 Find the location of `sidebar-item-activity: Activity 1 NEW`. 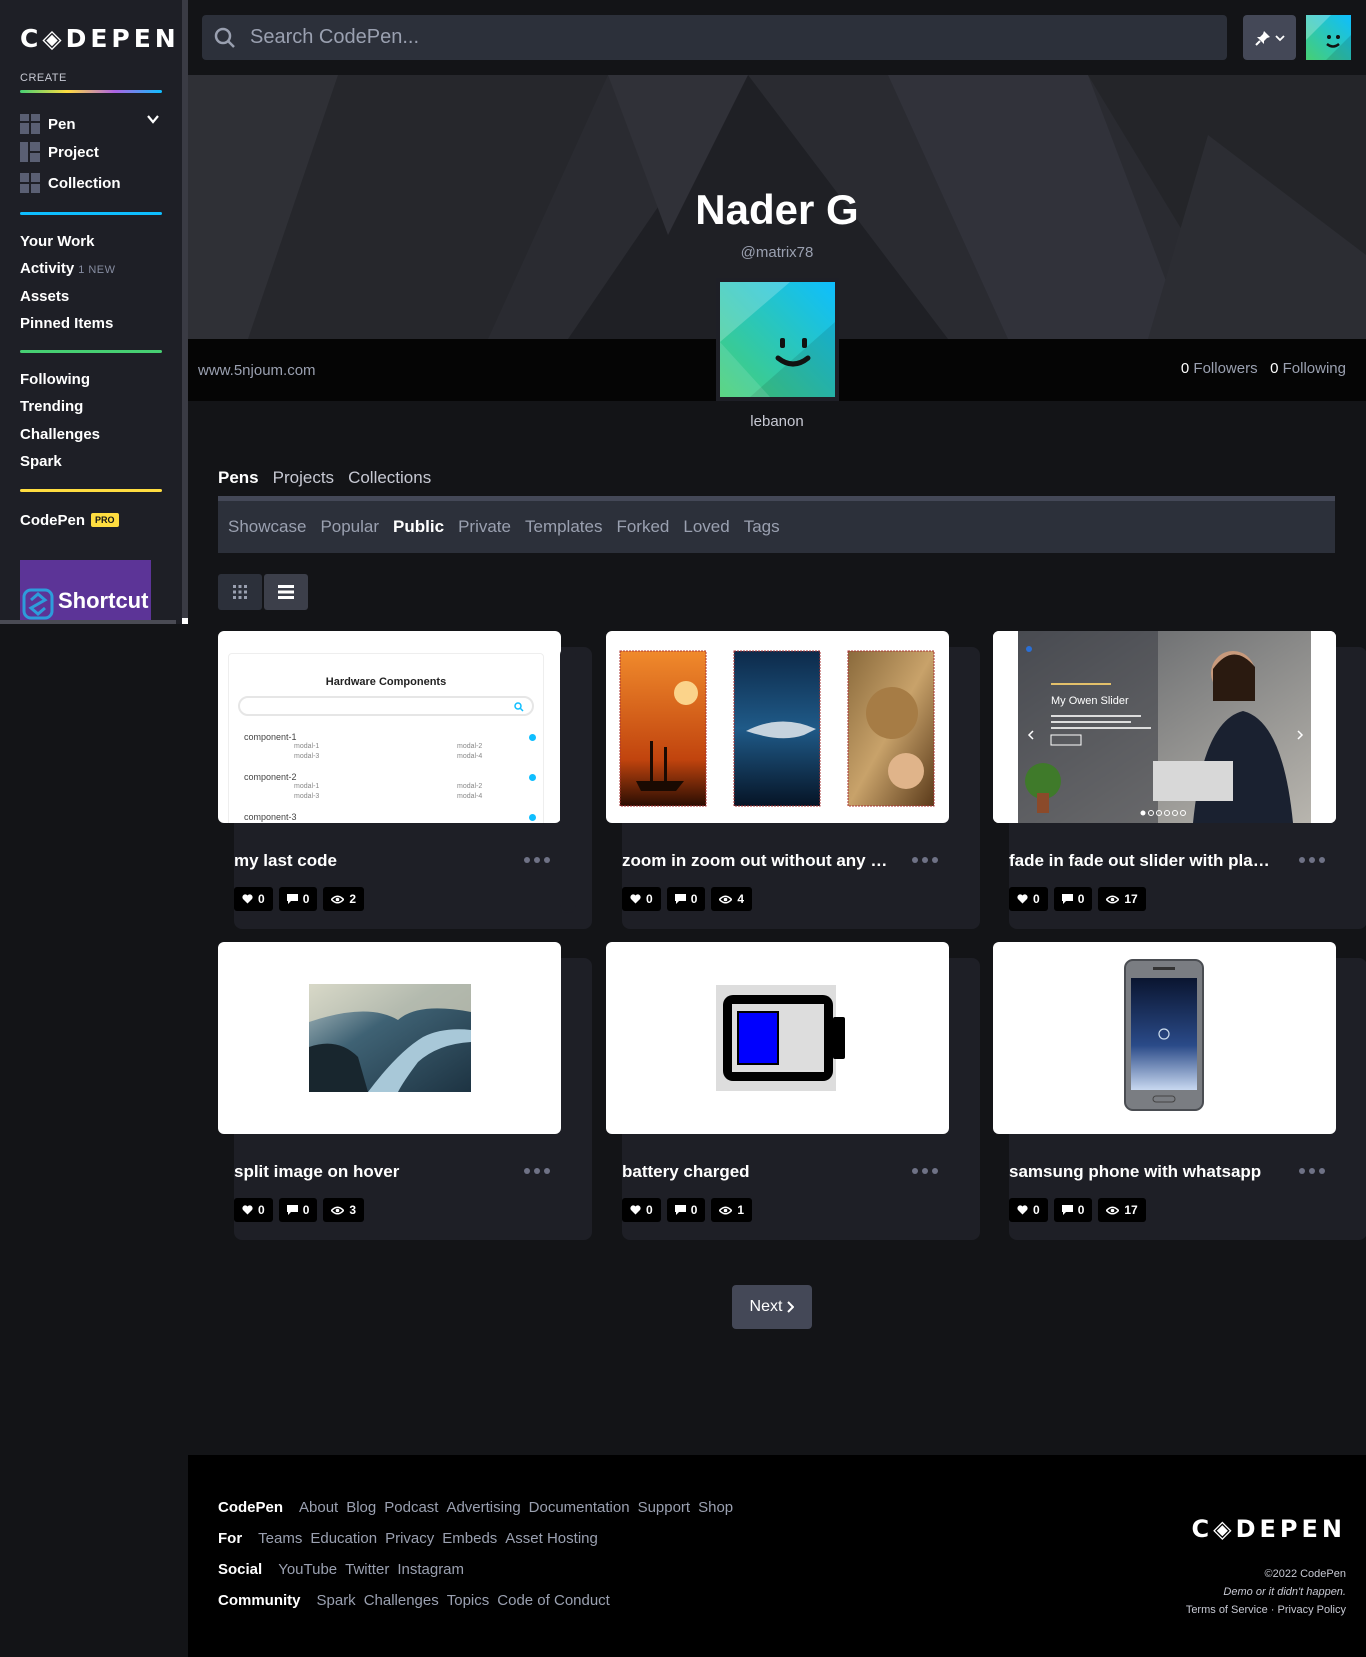

sidebar-item-activity: Activity 1 NEW is located at coordinates (68, 268).